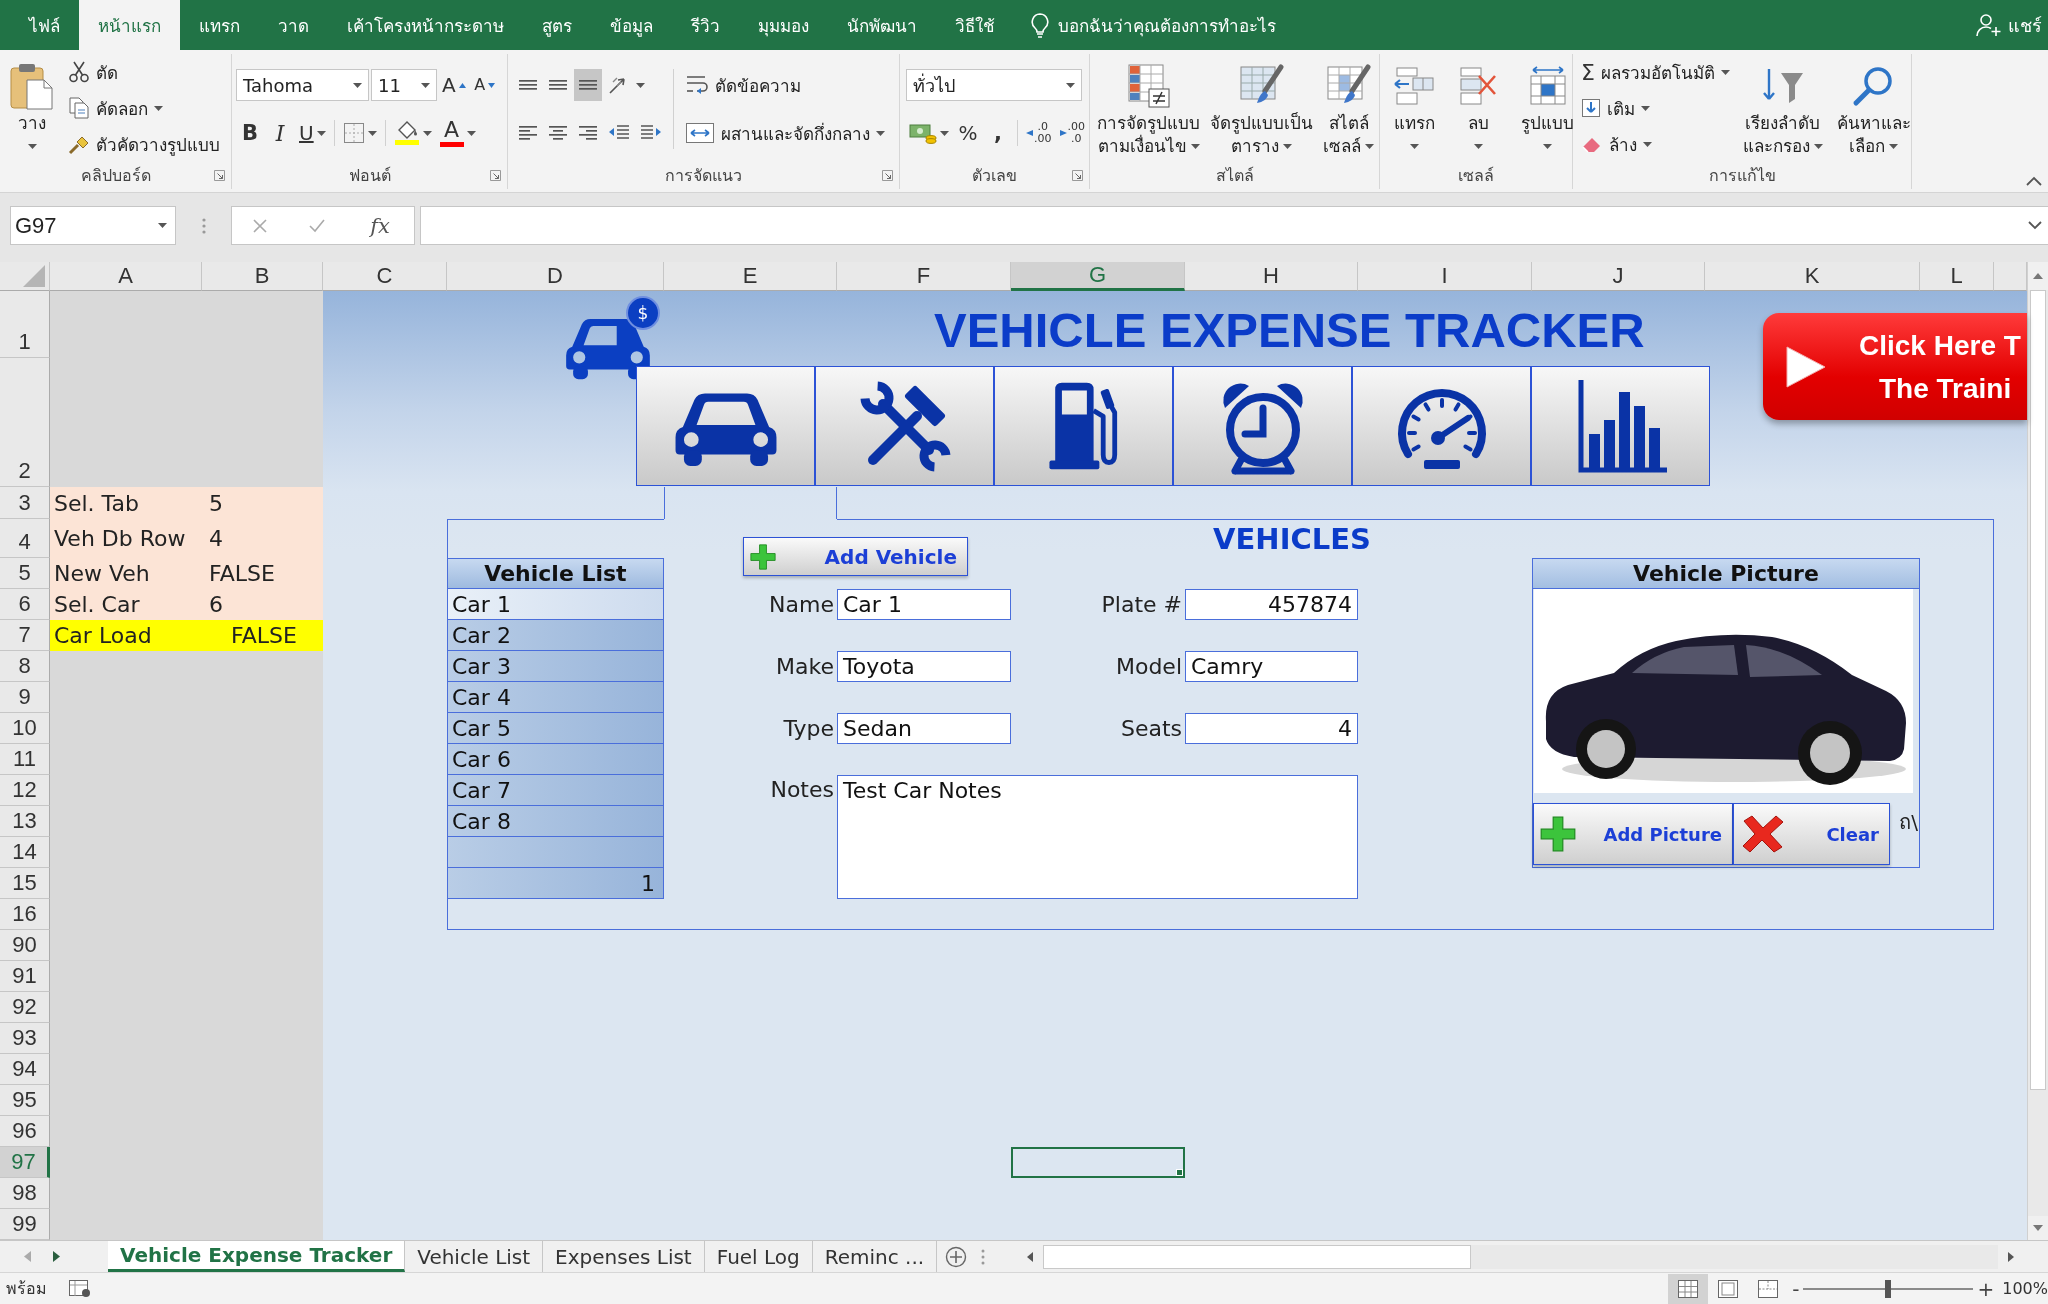  Describe the element at coordinates (783, 25) in the screenshot. I see `ribbon-tab: มุมมอง` at that location.